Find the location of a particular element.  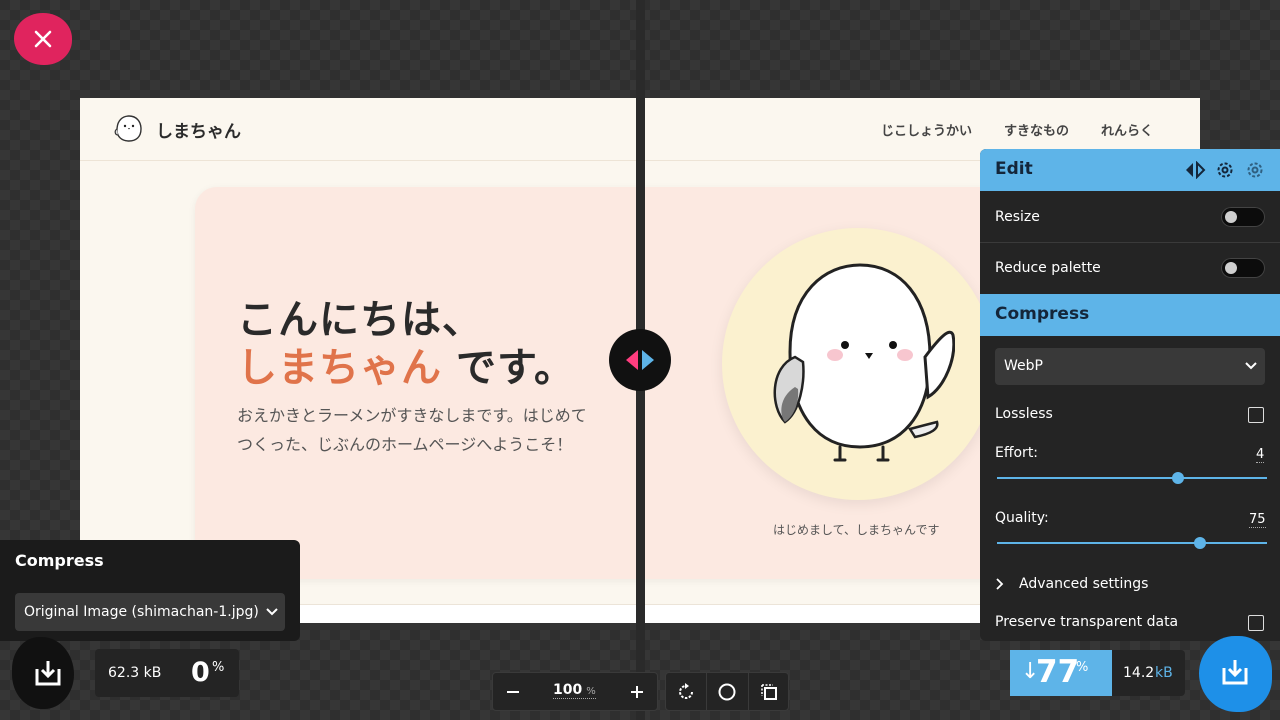

original-percent: 0 is located at coordinates (200, 672).